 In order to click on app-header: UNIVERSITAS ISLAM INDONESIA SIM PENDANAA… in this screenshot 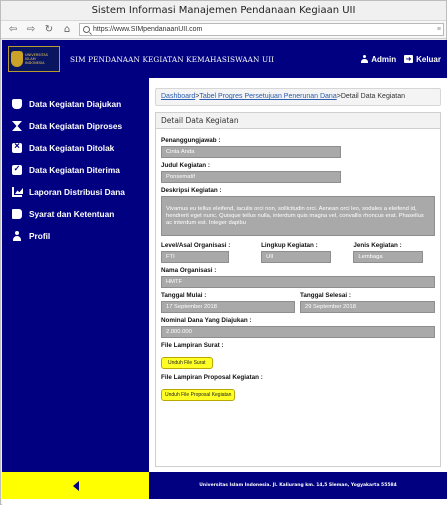, I will do `click(224, 59)`.